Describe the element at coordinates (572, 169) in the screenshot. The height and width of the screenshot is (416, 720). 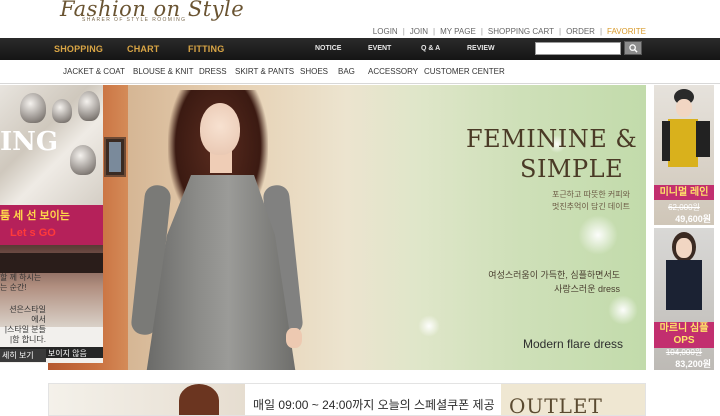
I see `banner-title-line2: SIMPLE` at that location.